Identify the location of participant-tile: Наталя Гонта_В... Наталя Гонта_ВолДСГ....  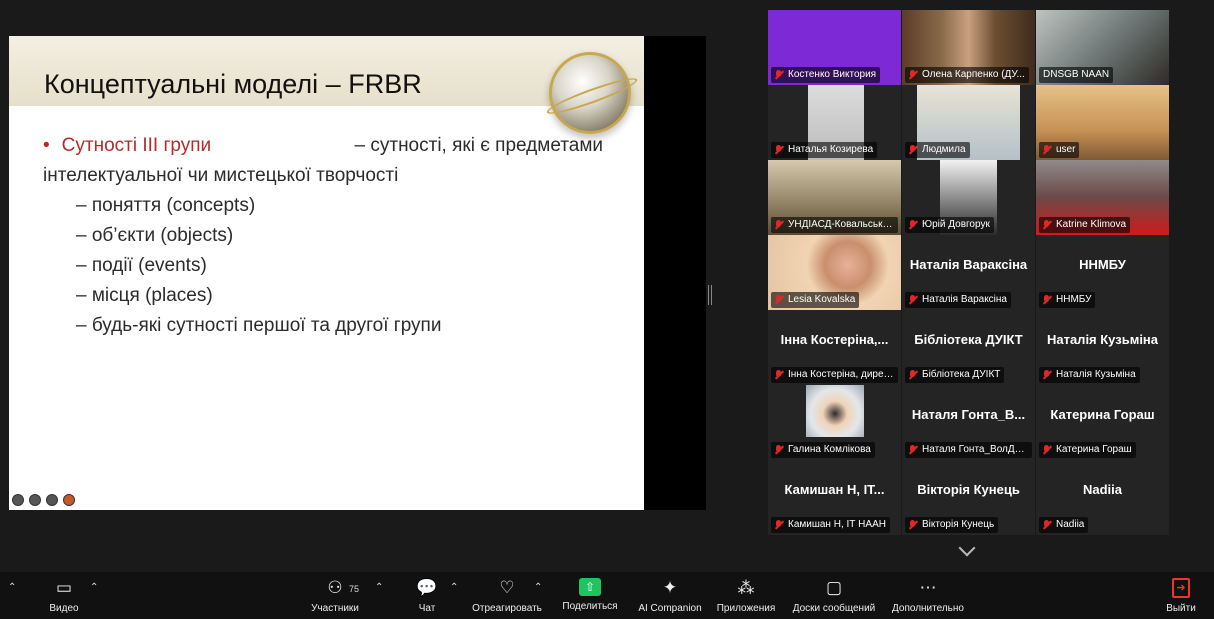
(968, 422).